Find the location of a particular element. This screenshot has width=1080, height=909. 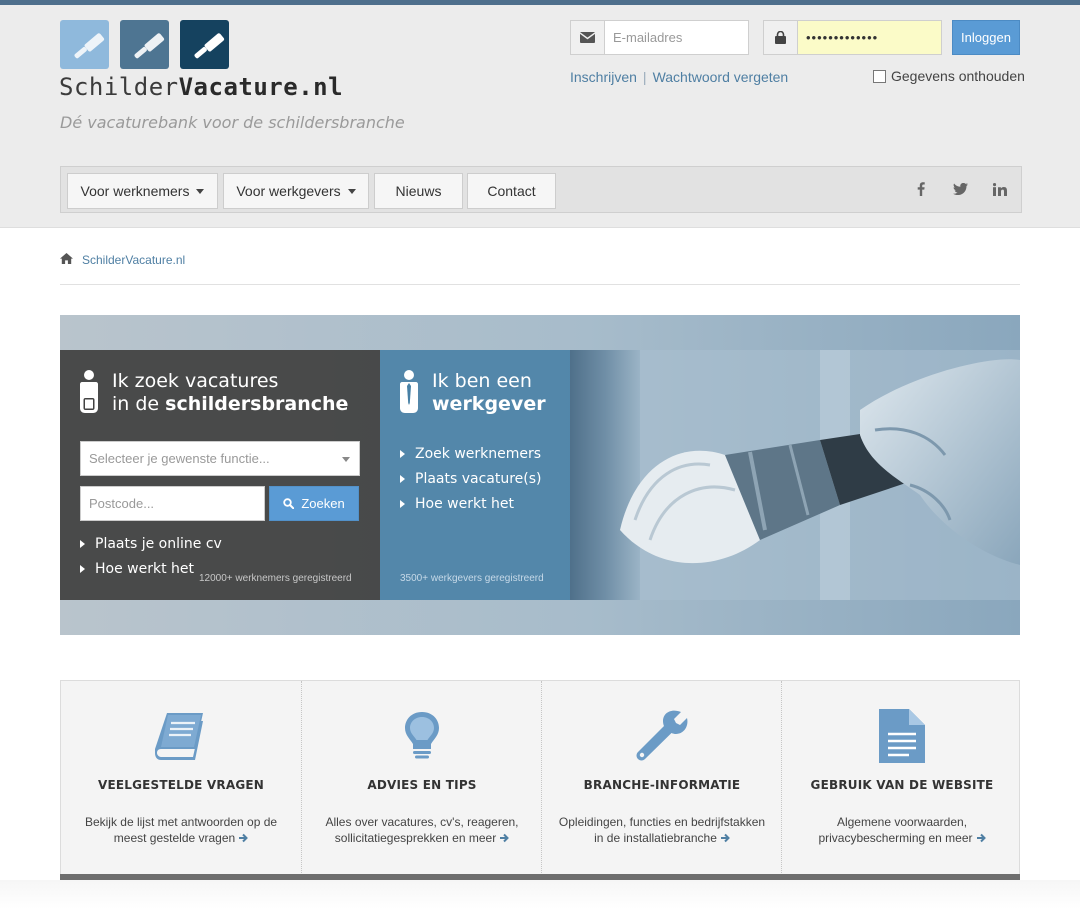

jobseeker-person-icon is located at coordinates (89, 394).